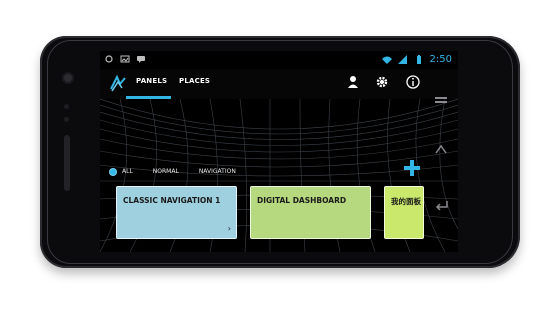 Image resolution: width=547 pixels, height=315 pixels. I want to click on recent-apps-icon, so click(441, 205).